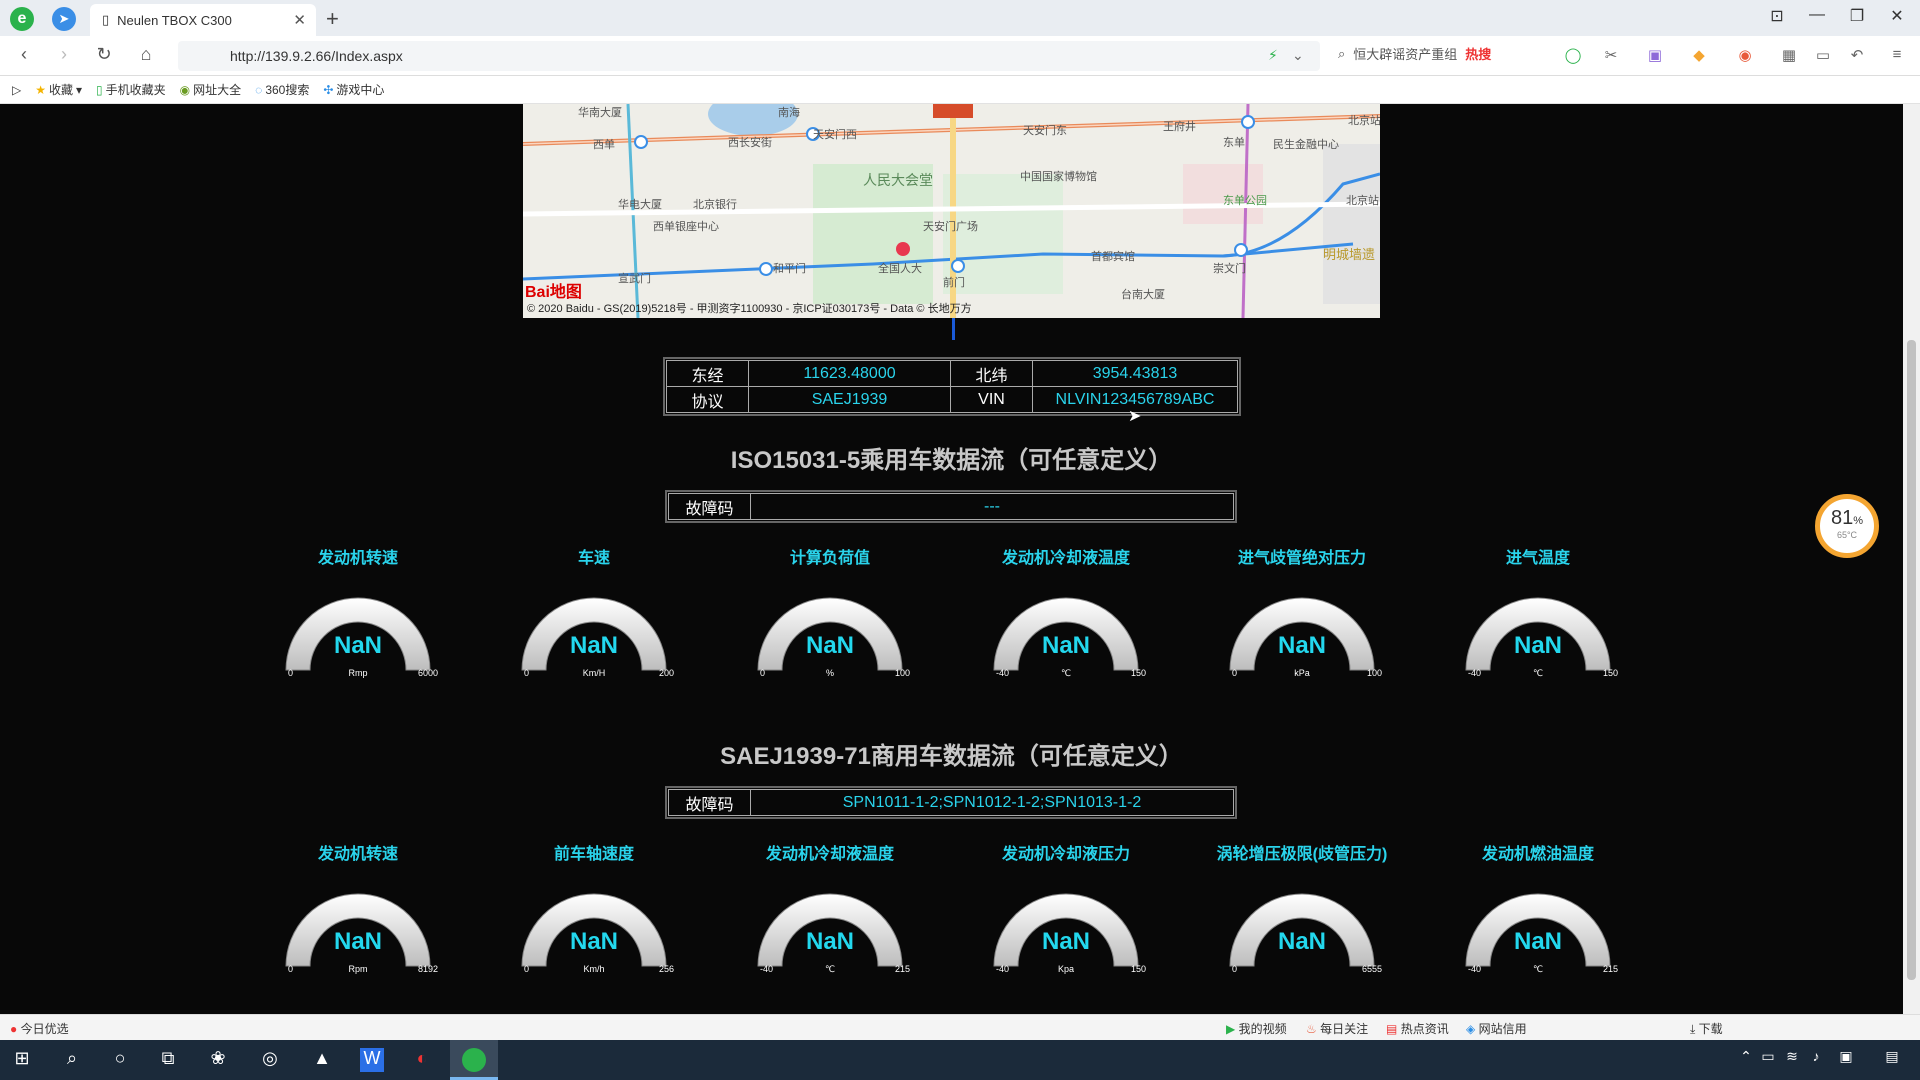 Image resolution: width=1920 pixels, height=1080 pixels. I want to click on gauge-title: 计算负荷值, so click(829, 558).